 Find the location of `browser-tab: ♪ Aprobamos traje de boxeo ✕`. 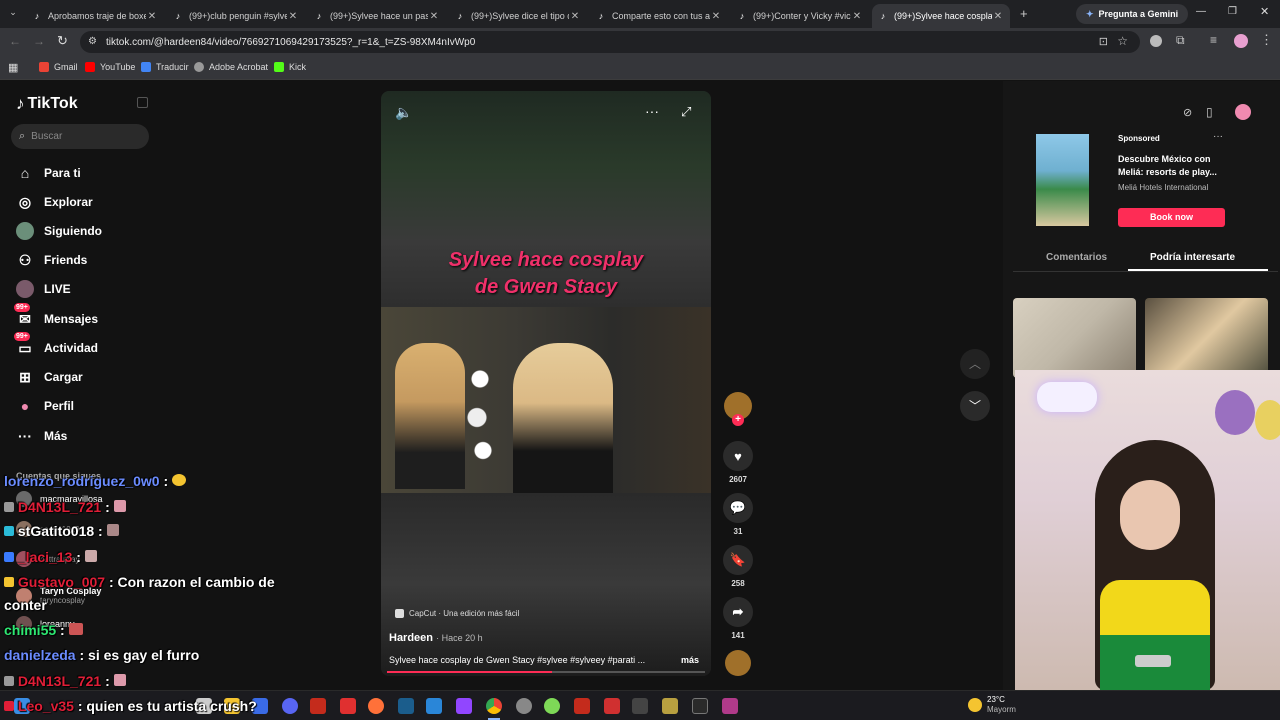

browser-tab: ♪ Aprobamos traje de boxeo ✕ is located at coordinates (95, 16).